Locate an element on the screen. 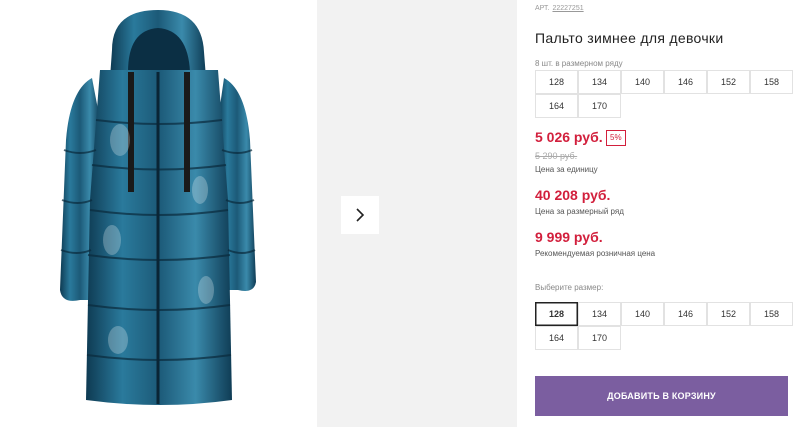 This screenshot has width=800, height=432. gallery-next-button is located at coordinates (360, 215).